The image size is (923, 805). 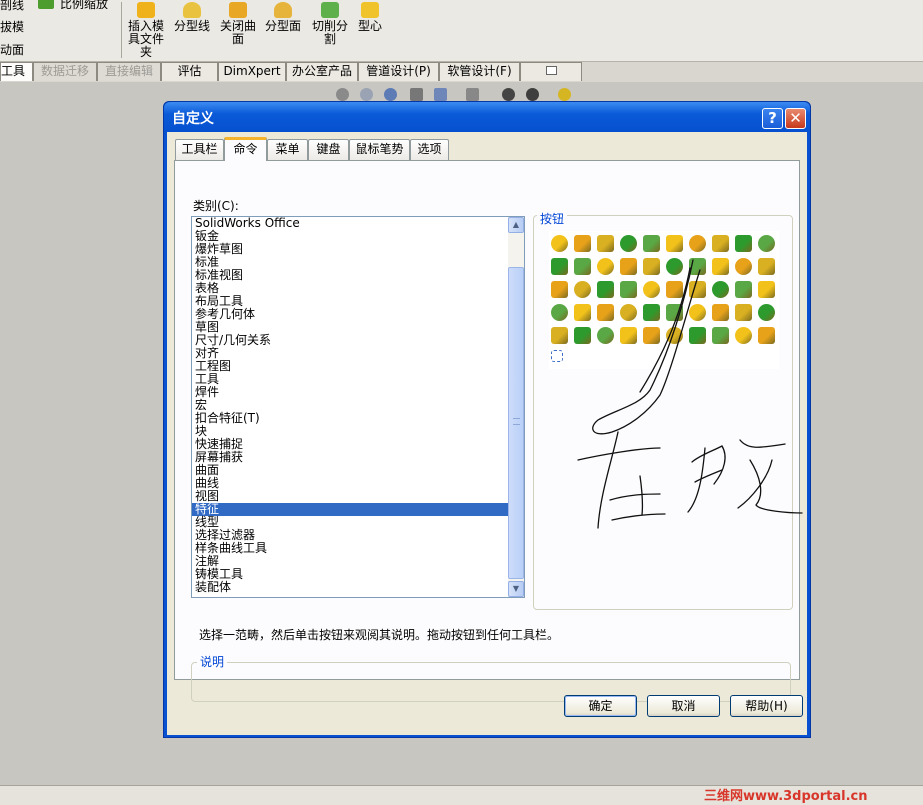 I want to click on tab-commands: 命令, so click(x=245, y=149).